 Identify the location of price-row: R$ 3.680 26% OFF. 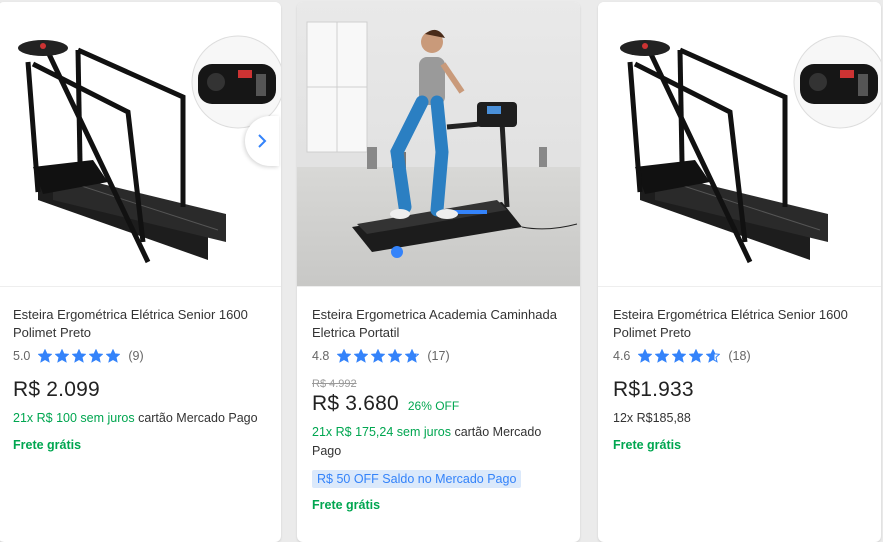
(440, 404).